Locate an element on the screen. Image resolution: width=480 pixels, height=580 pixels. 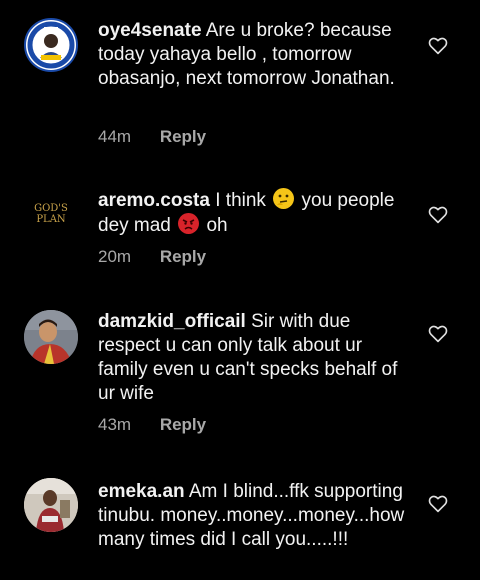
angry-face-emoji is located at coordinates (189, 223).